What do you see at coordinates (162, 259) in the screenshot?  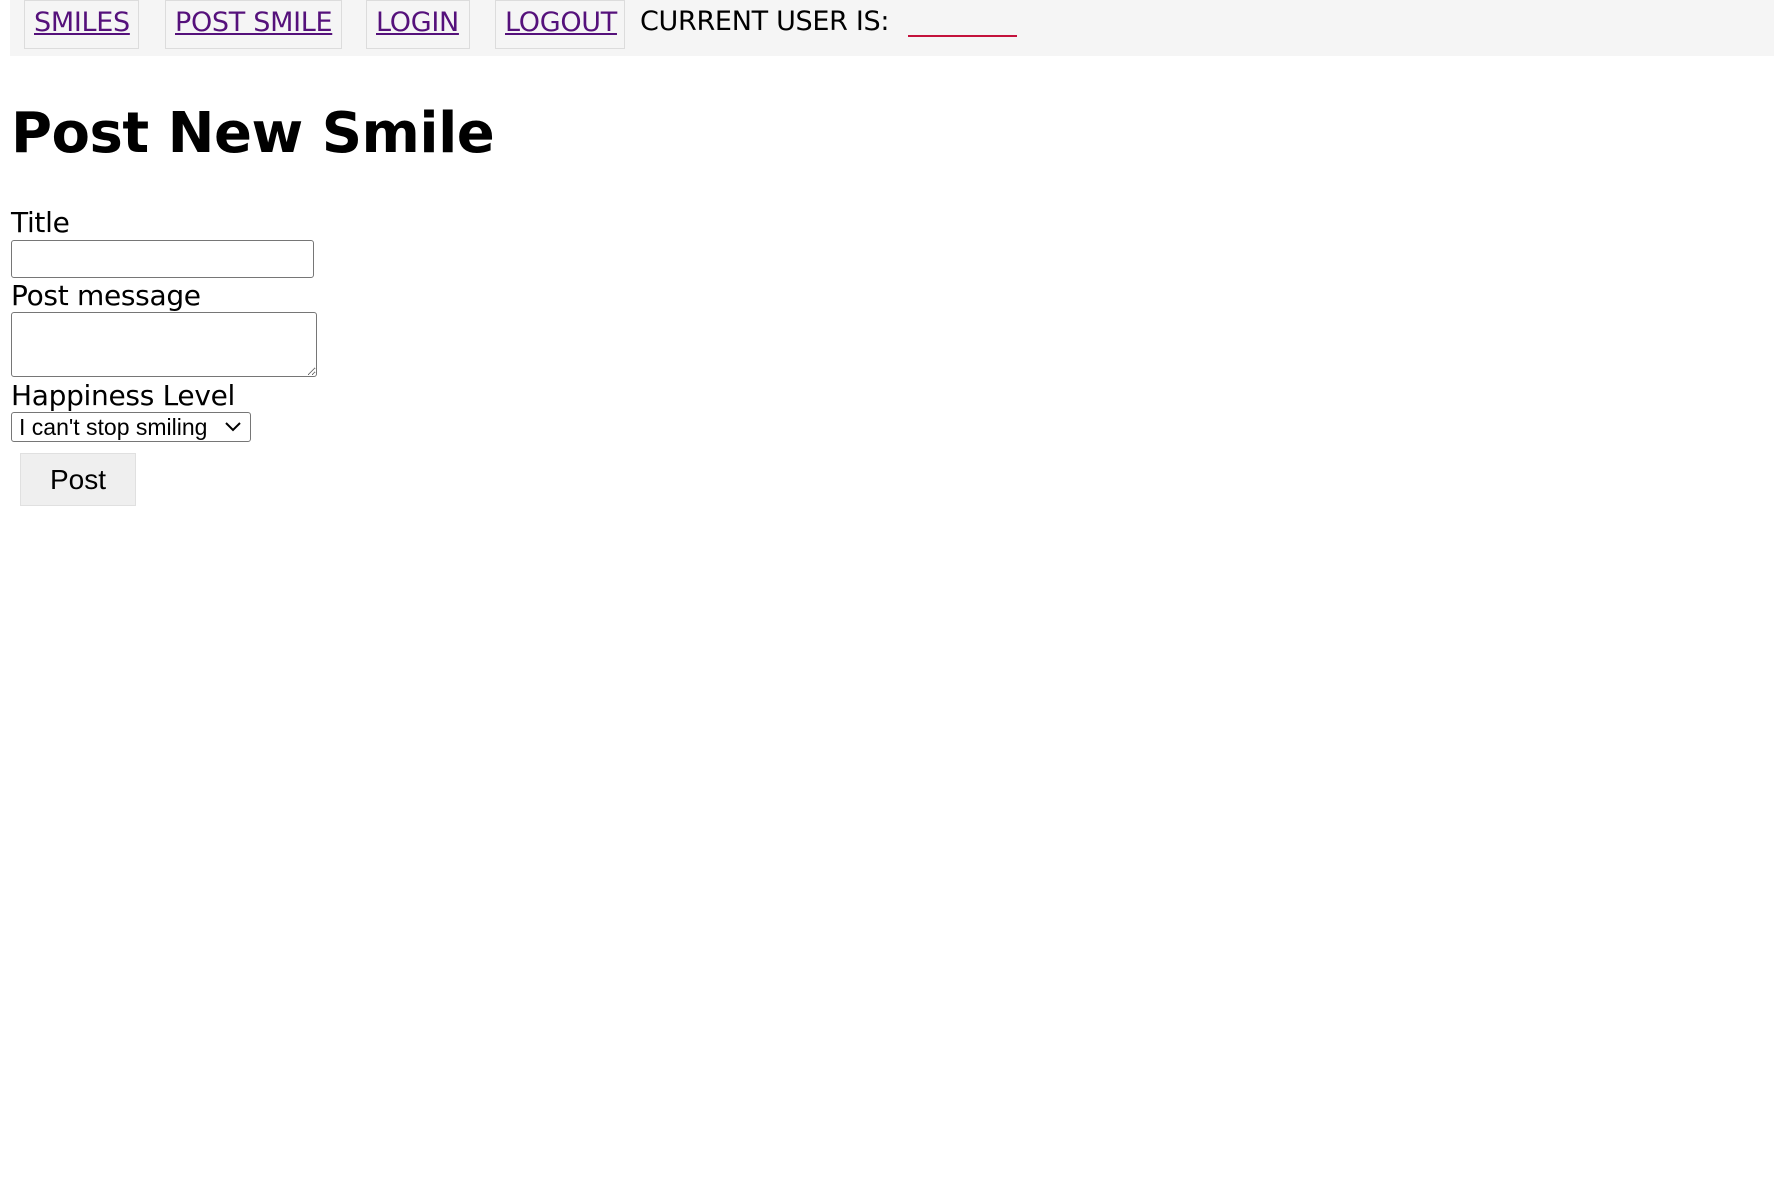 I see `title-input` at bounding box center [162, 259].